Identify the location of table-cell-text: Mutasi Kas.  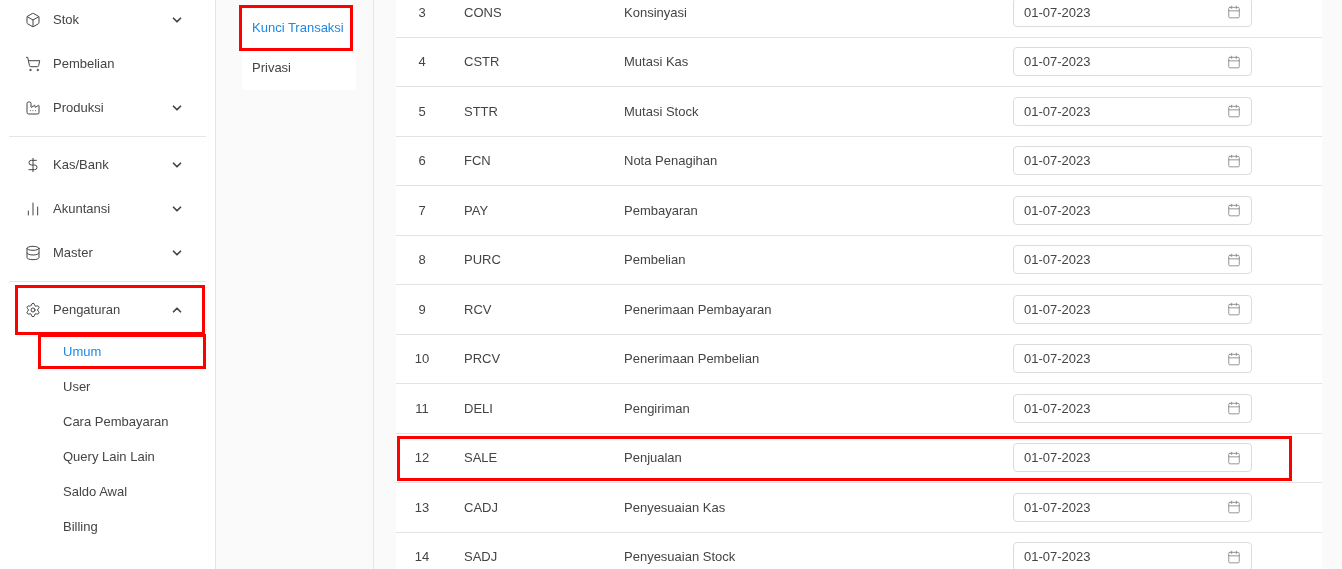
(657, 62).